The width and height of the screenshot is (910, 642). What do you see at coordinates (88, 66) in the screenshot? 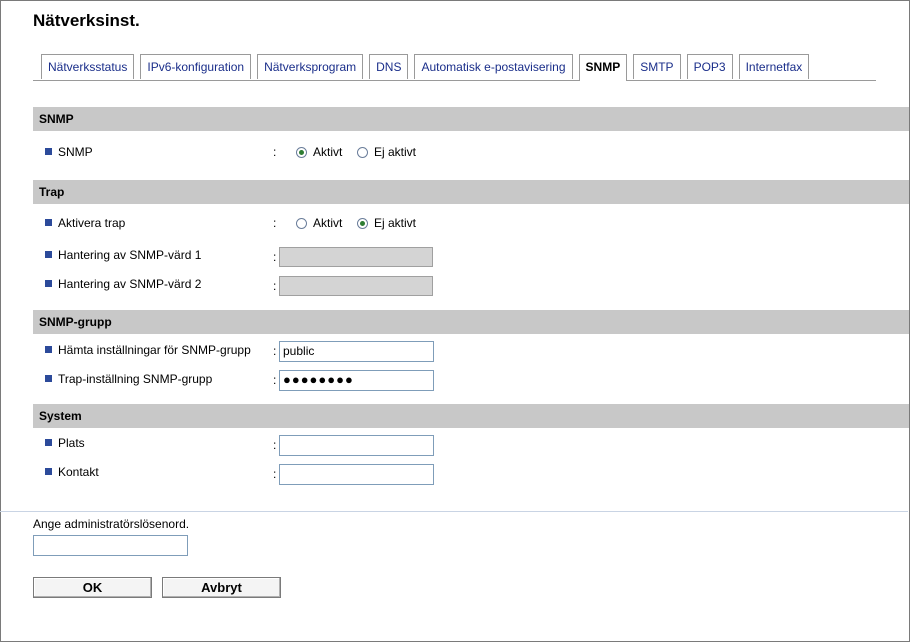
I see `tab-network-status: Nätverksstatus` at bounding box center [88, 66].